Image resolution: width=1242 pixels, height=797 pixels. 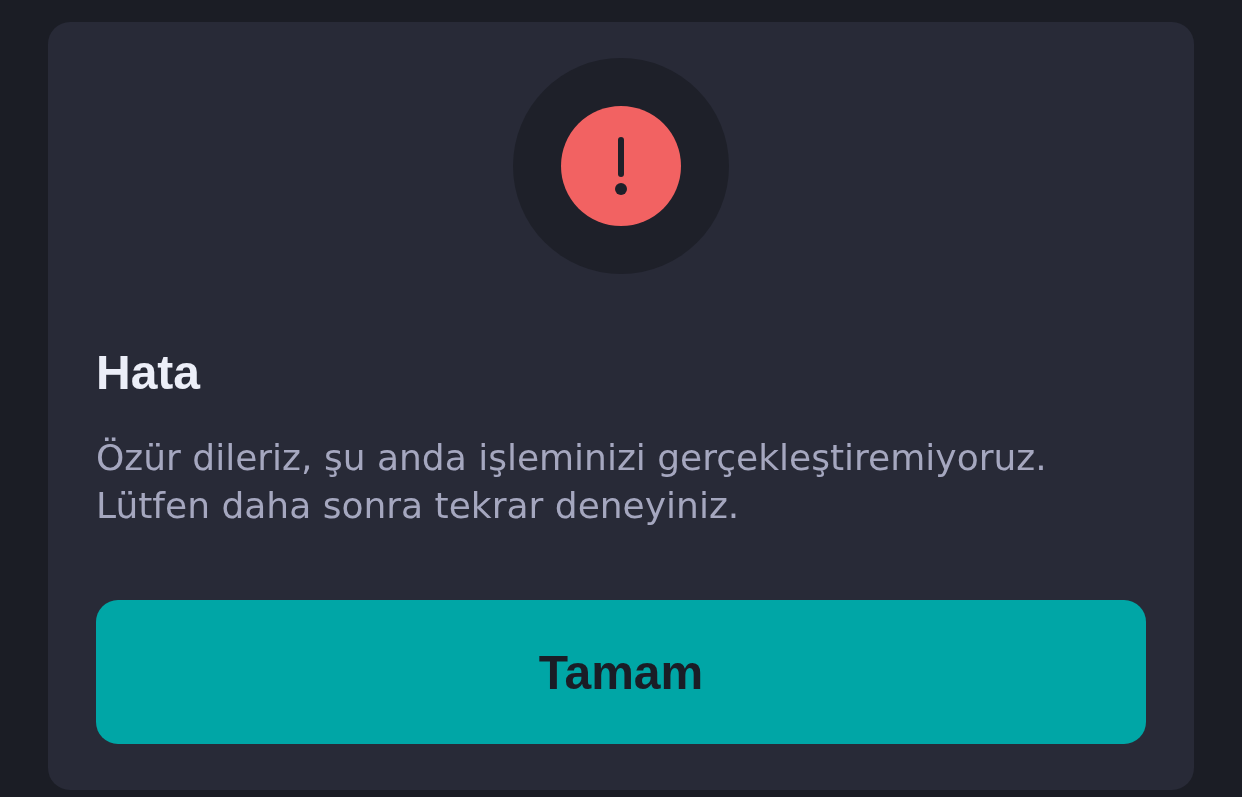 I want to click on dialog-title: Hata, so click(x=149, y=373).